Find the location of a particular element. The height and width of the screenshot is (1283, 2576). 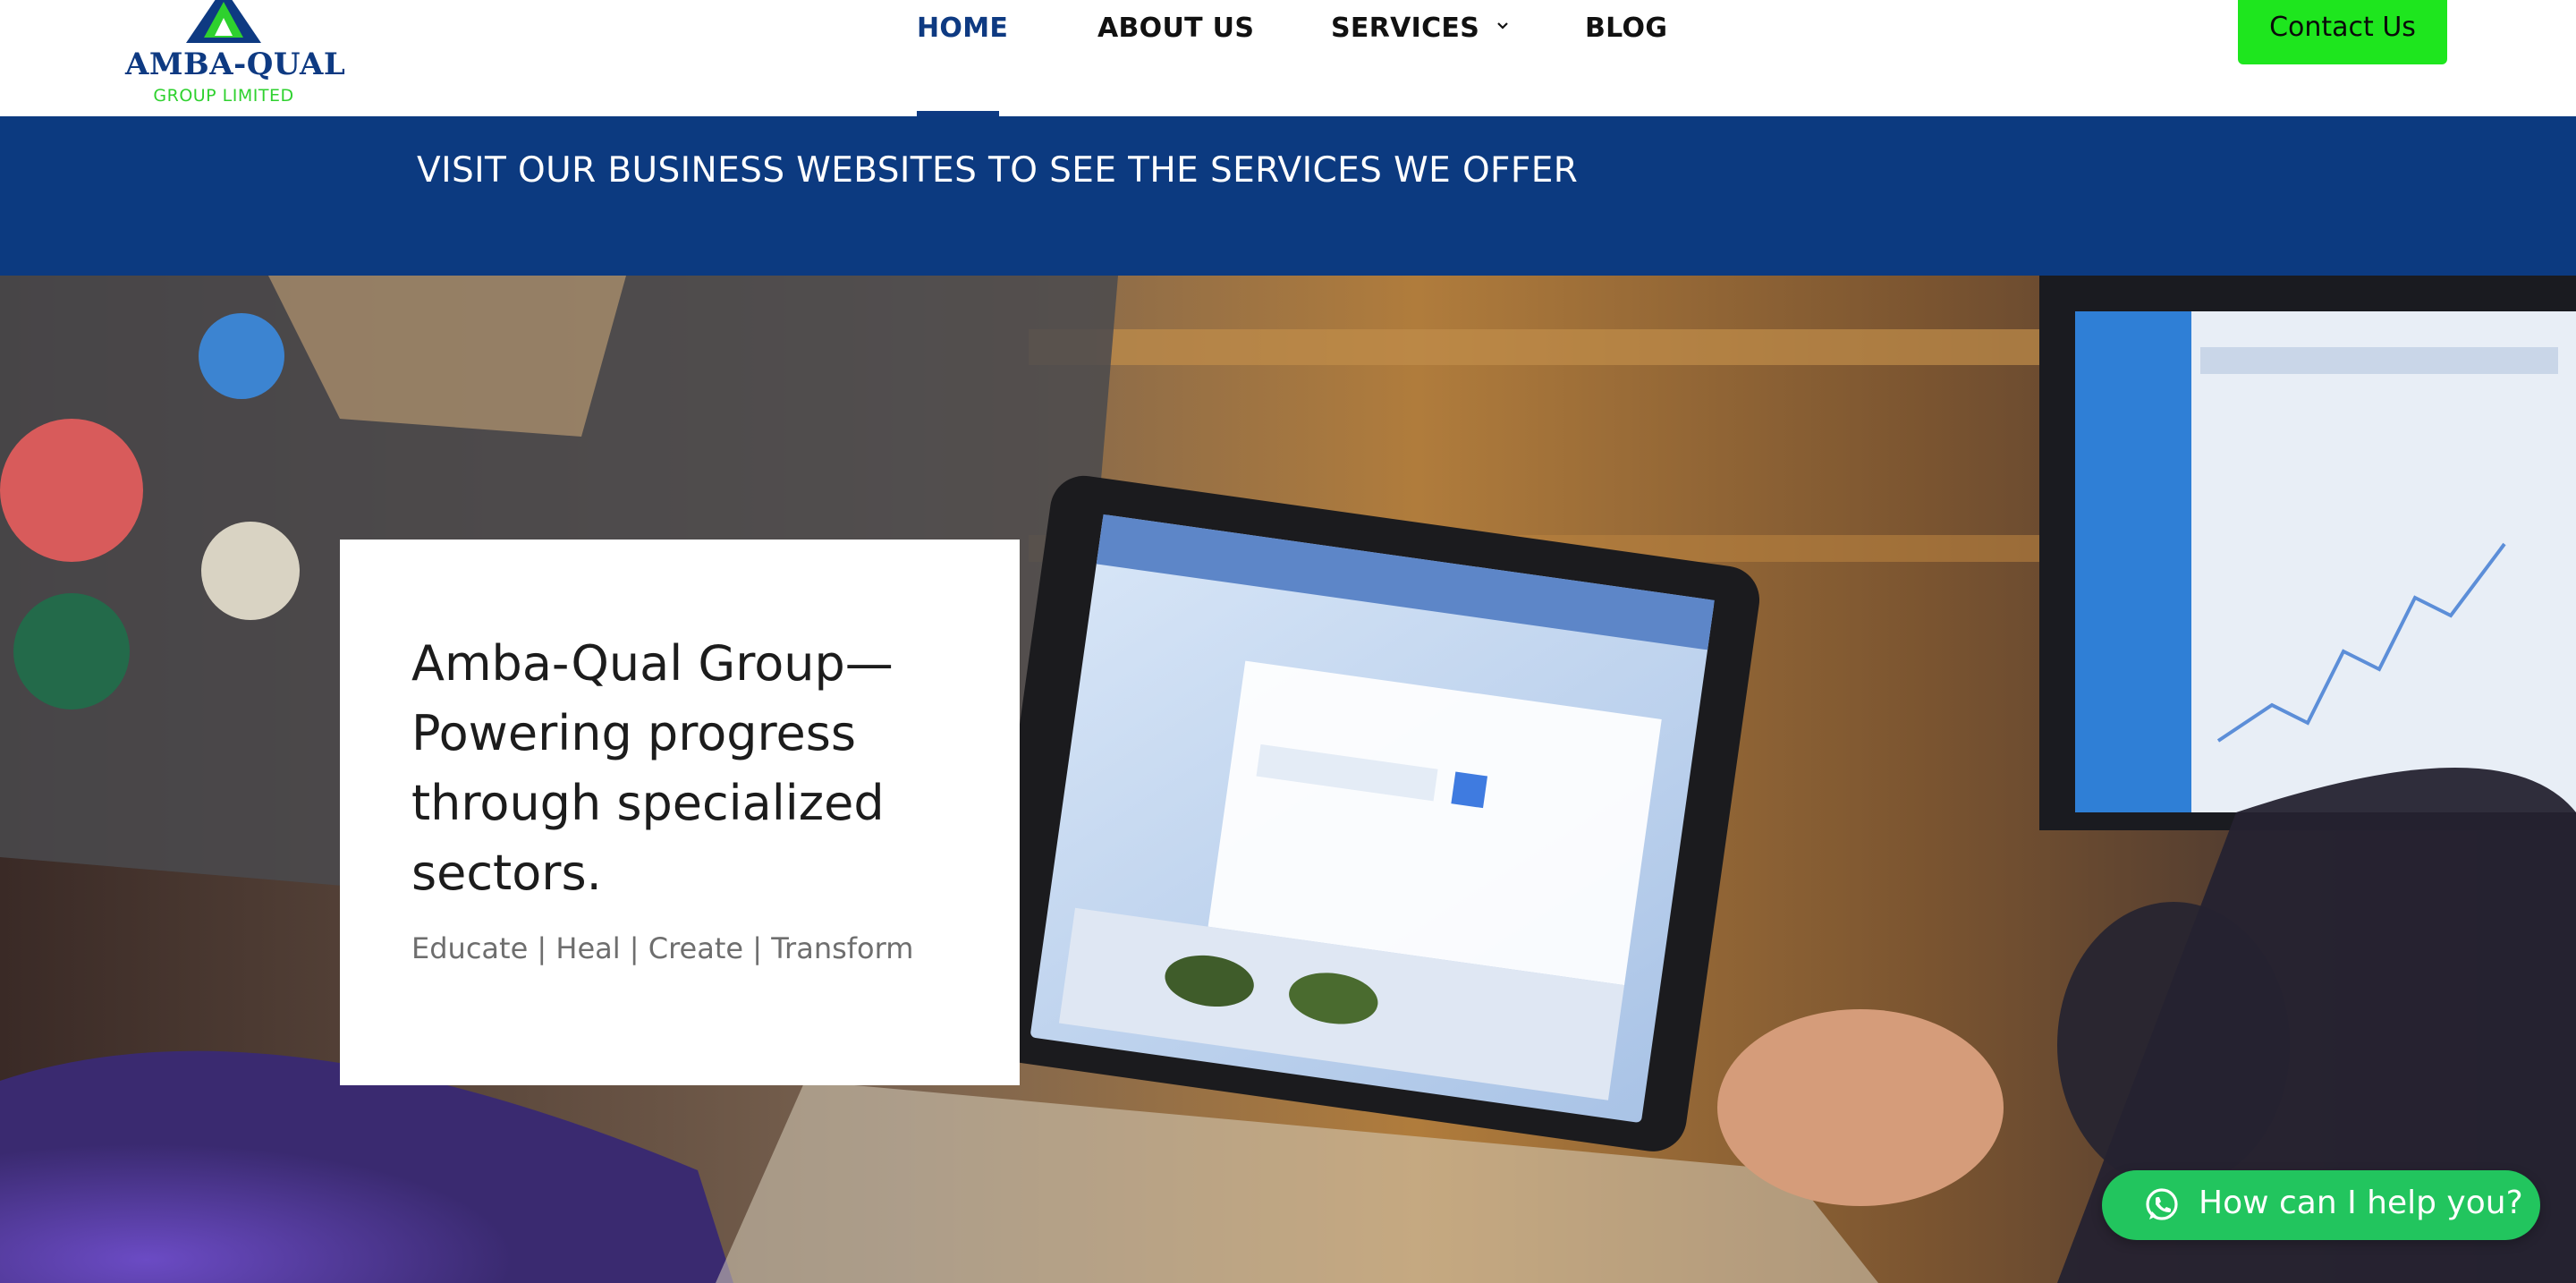

nav-item-services: SERVICES is located at coordinates (1420, 28).